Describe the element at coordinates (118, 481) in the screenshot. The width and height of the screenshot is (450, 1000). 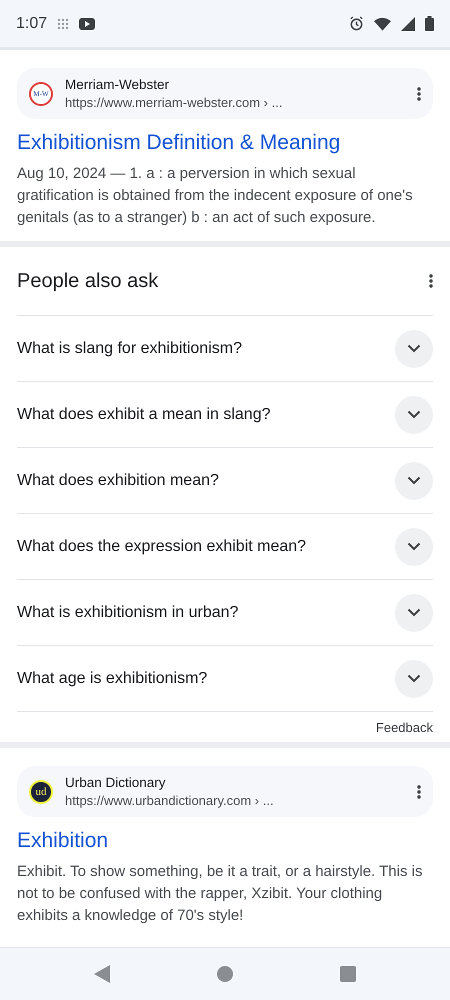
I see `question-text: What does exhibition mean?` at that location.